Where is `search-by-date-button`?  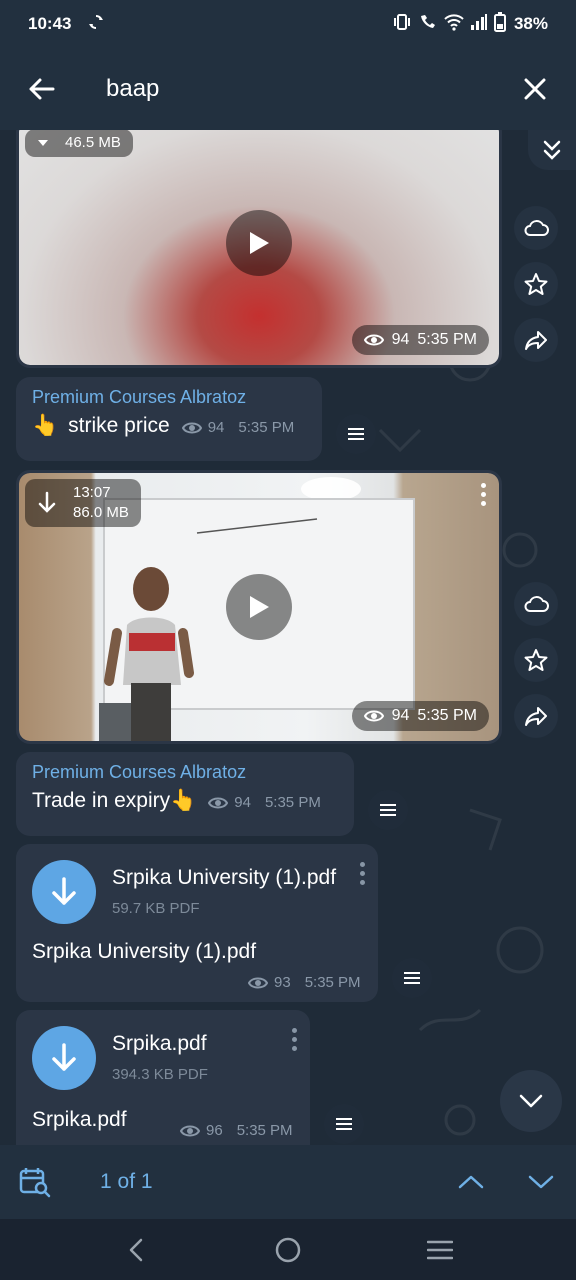 search-by-date-button is located at coordinates (35, 1182).